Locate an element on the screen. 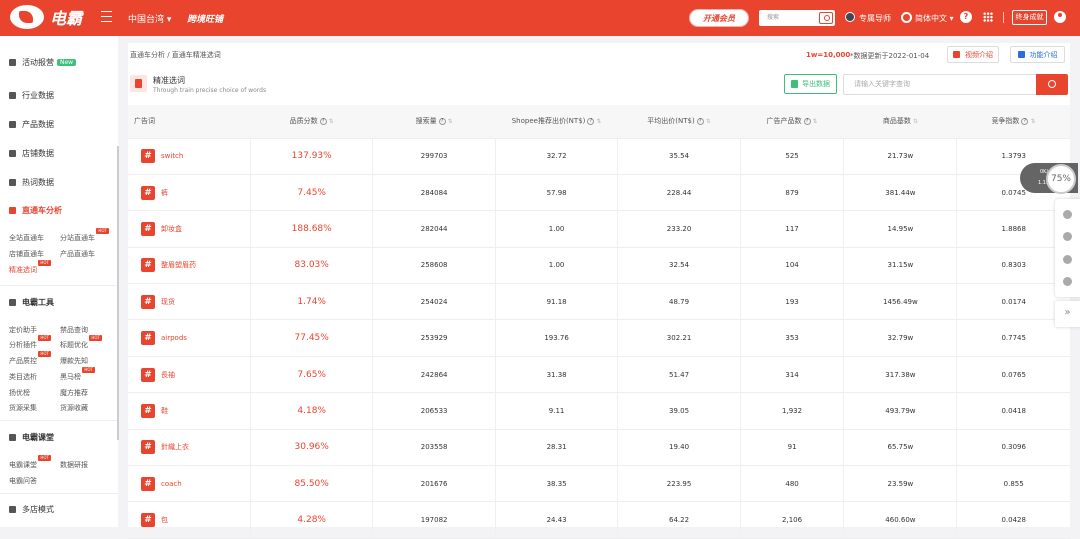  keyword-link: airpods is located at coordinates (174, 338).